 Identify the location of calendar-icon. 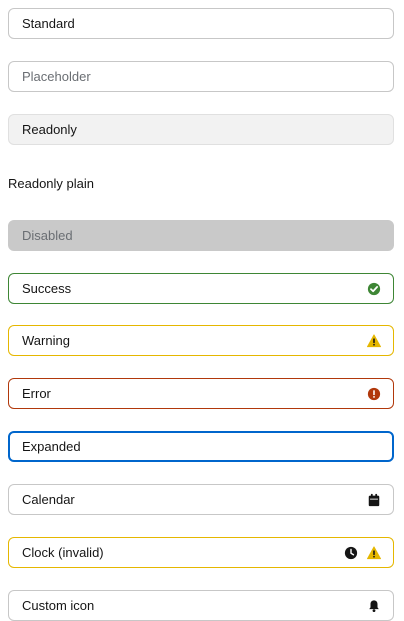
(374, 500).